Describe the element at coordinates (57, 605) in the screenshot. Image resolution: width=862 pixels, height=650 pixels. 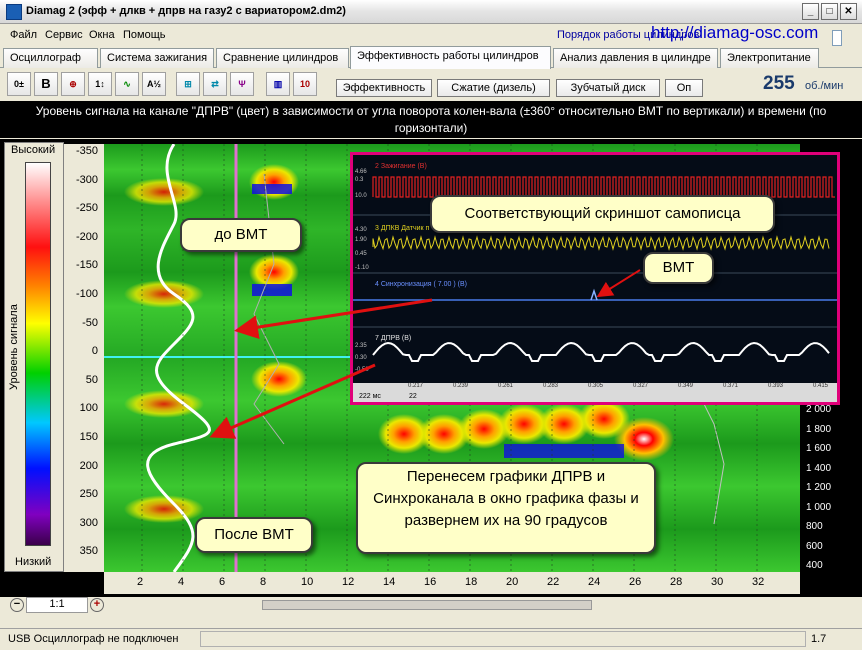
I see `zoom-level: 1:1` at that location.